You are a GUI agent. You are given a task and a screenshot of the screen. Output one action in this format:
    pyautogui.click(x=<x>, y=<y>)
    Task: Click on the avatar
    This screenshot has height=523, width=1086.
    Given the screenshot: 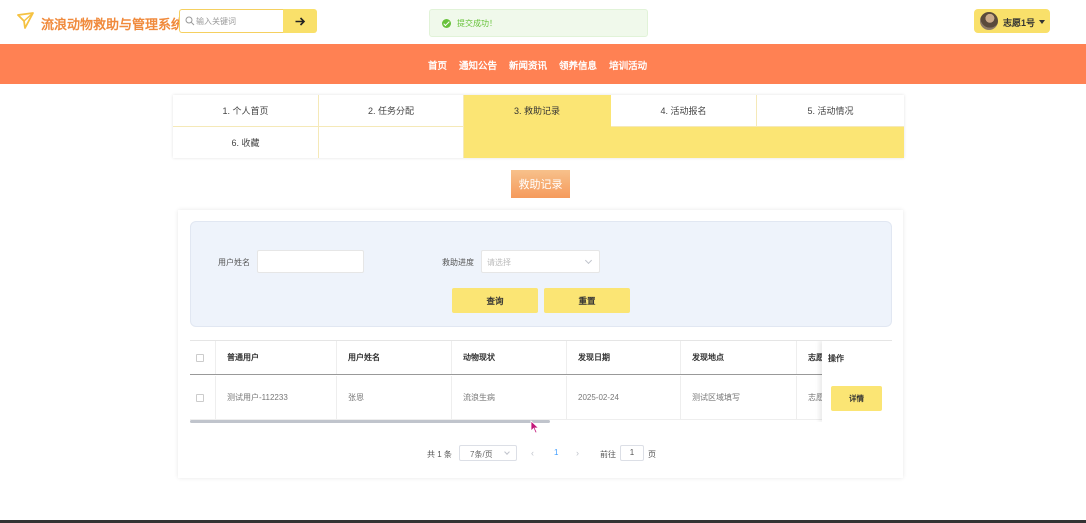 What is the action you would take?
    pyautogui.click(x=989, y=21)
    